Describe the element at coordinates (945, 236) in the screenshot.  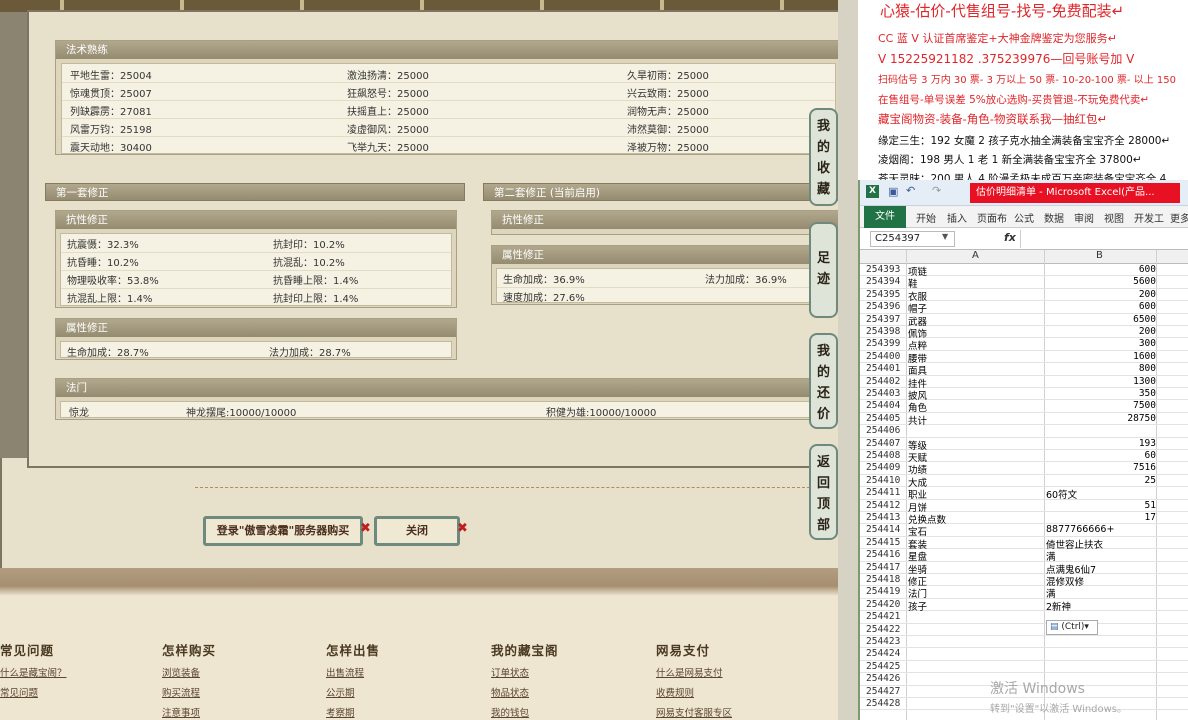
I see `chevron-down-icon: ▼` at that location.